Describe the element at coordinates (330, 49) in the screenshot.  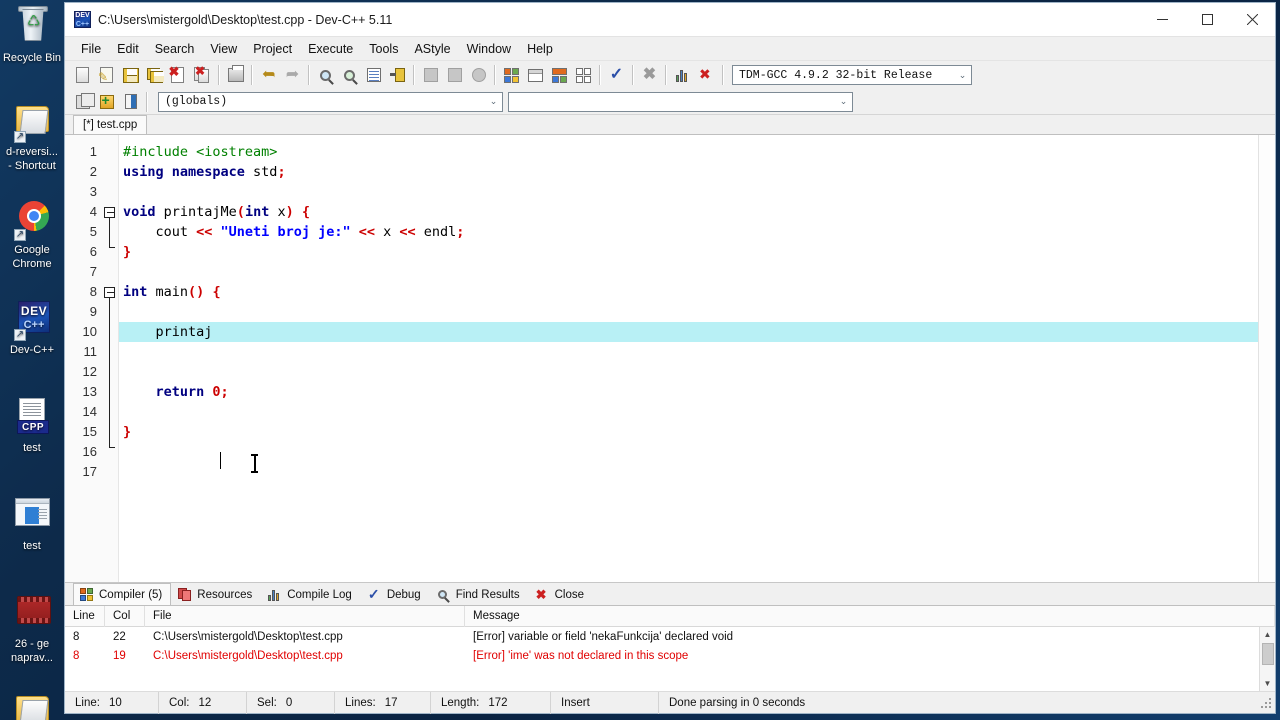
I see `menu-execute: Execute` at that location.